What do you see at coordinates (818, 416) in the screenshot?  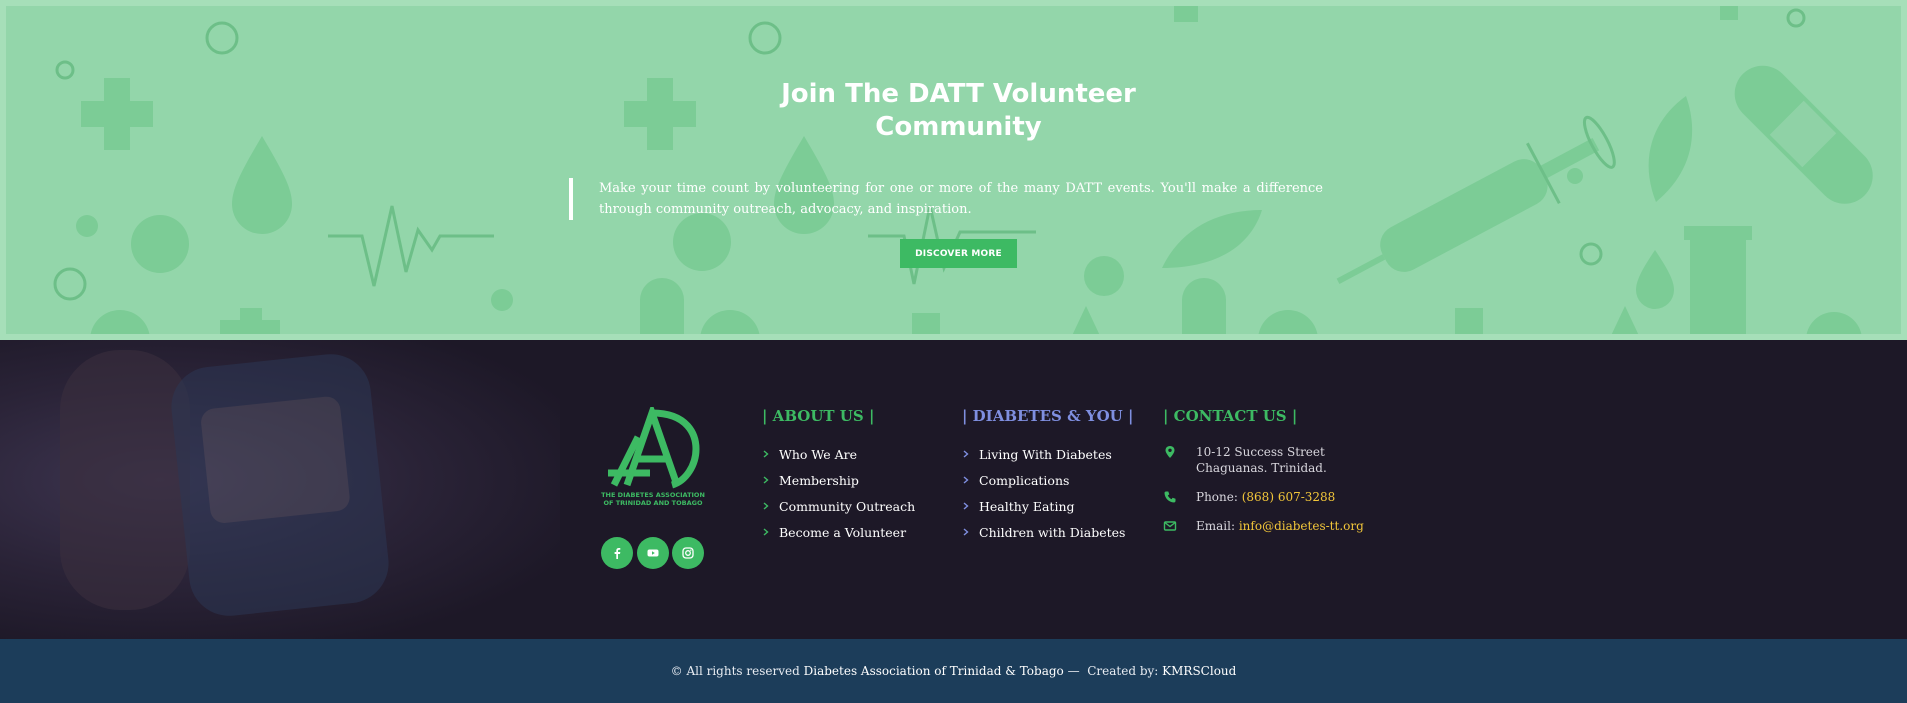 I see `about-us-heading: | ABOUT US |` at bounding box center [818, 416].